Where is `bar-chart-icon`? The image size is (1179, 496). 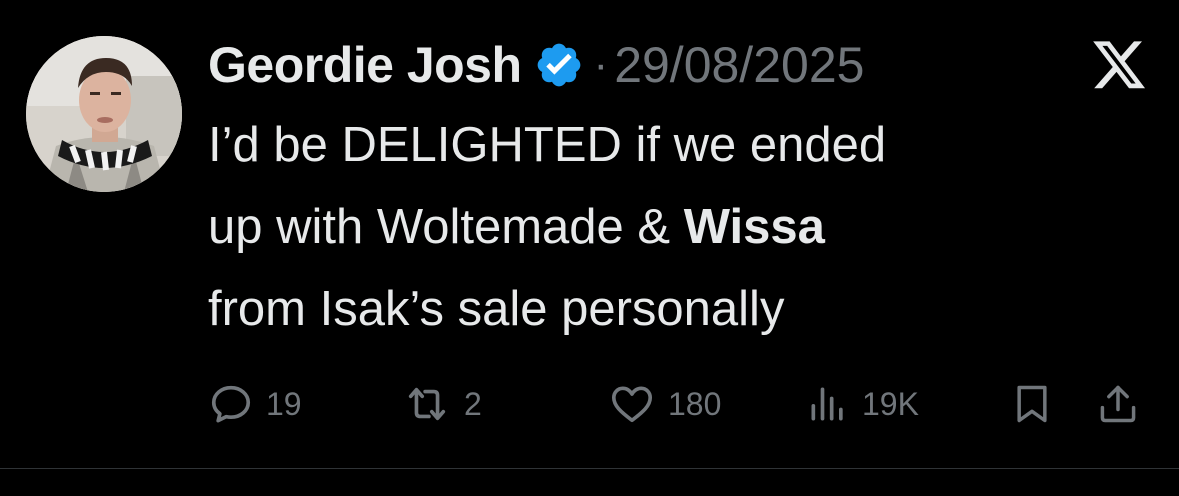 bar-chart-icon is located at coordinates (828, 404).